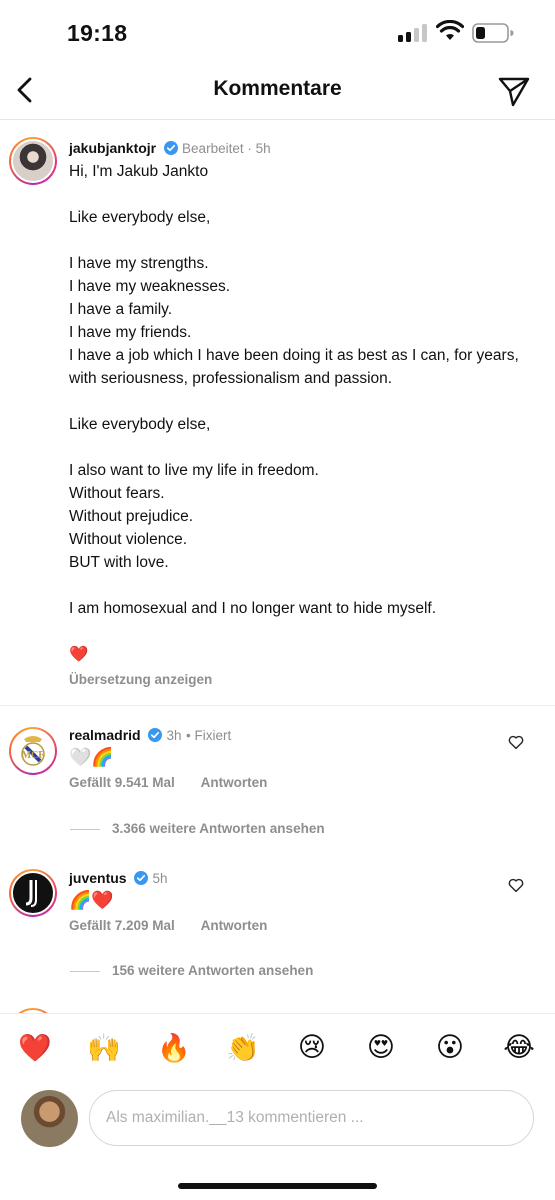  Describe the element at coordinates (105, 735) in the screenshot. I see `comment-username: realmadrid` at that location.